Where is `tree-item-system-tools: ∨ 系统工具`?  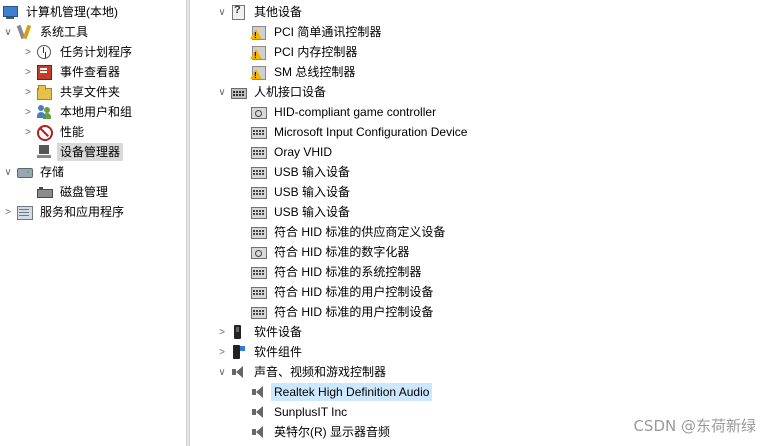
tree-item-system-tools: ∨ 系统工具 is located at coordinates (46, 32).